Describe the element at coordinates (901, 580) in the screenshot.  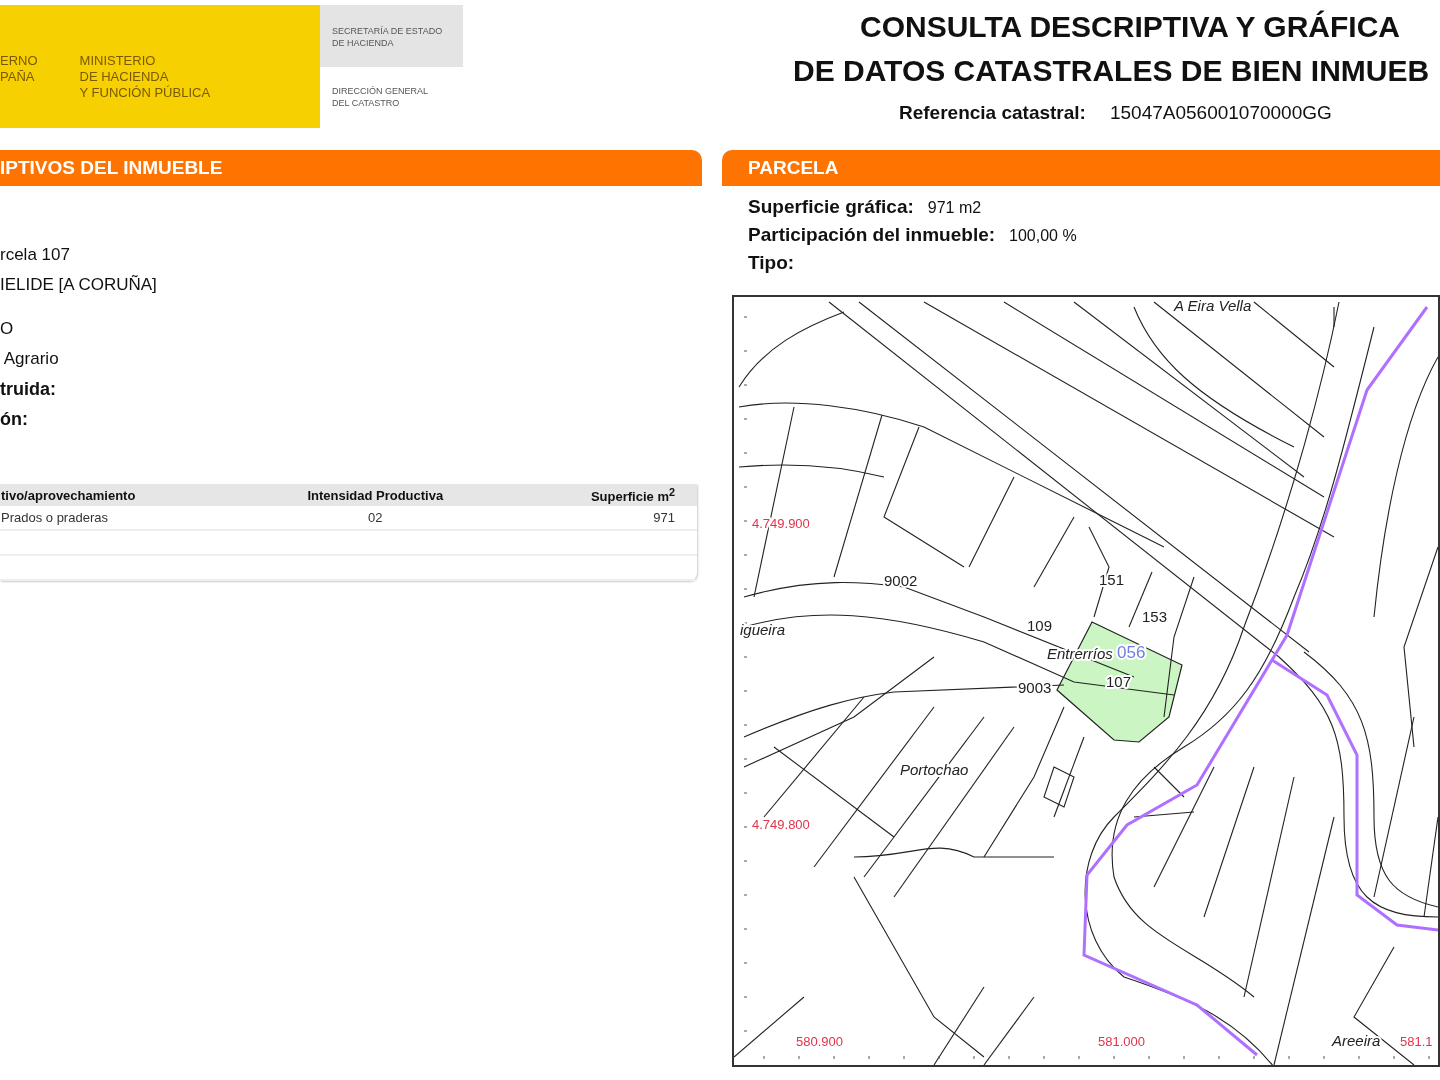
I see `parcel-number: 9002` at that location.